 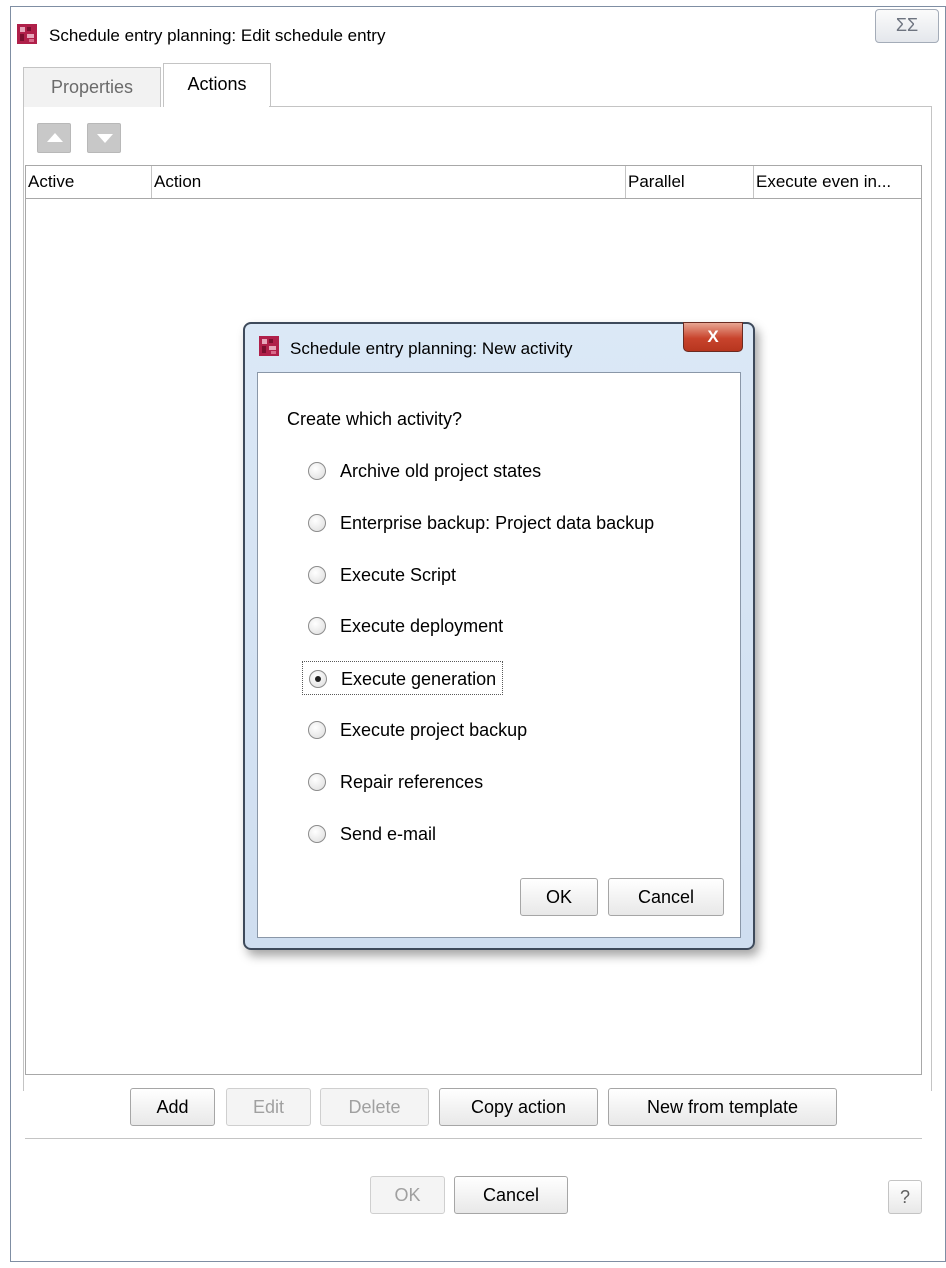 What do you see at coordinates (407, 1195) in the screenshot?
I see `ok-button: OK` at bounding box center [407, 1195].